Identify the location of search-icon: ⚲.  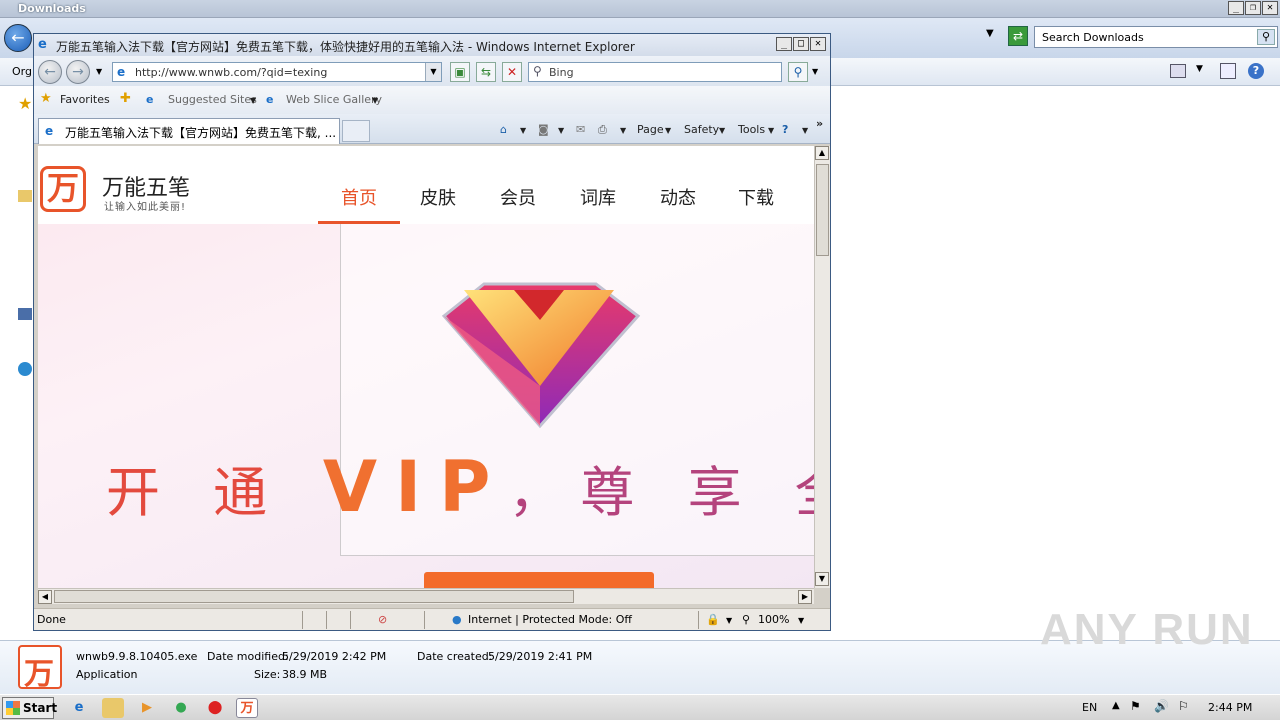
(1266, 37).